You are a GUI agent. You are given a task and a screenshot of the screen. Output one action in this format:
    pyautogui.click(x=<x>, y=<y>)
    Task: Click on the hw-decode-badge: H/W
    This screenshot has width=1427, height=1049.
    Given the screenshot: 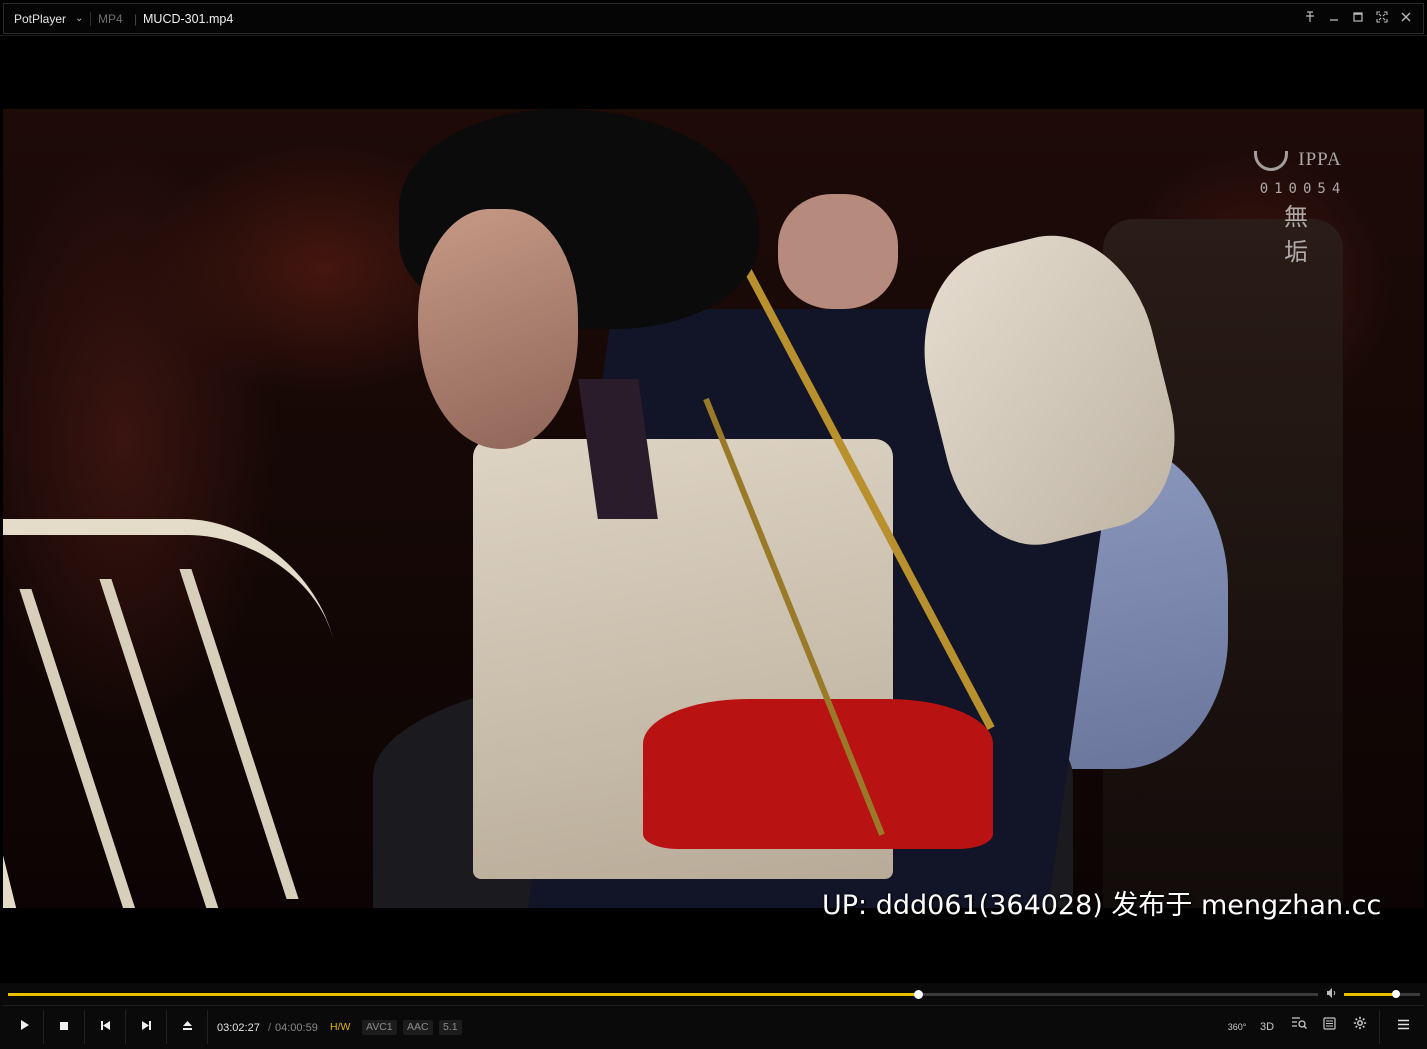 What is the action you would take?
    pyautogui.click(x=340, y=1027)
    